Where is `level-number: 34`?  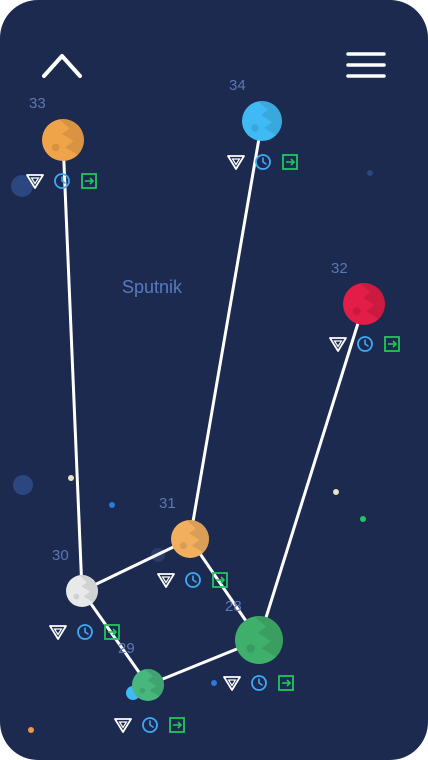
level-number: 34 is located at coordinates (237, 85).